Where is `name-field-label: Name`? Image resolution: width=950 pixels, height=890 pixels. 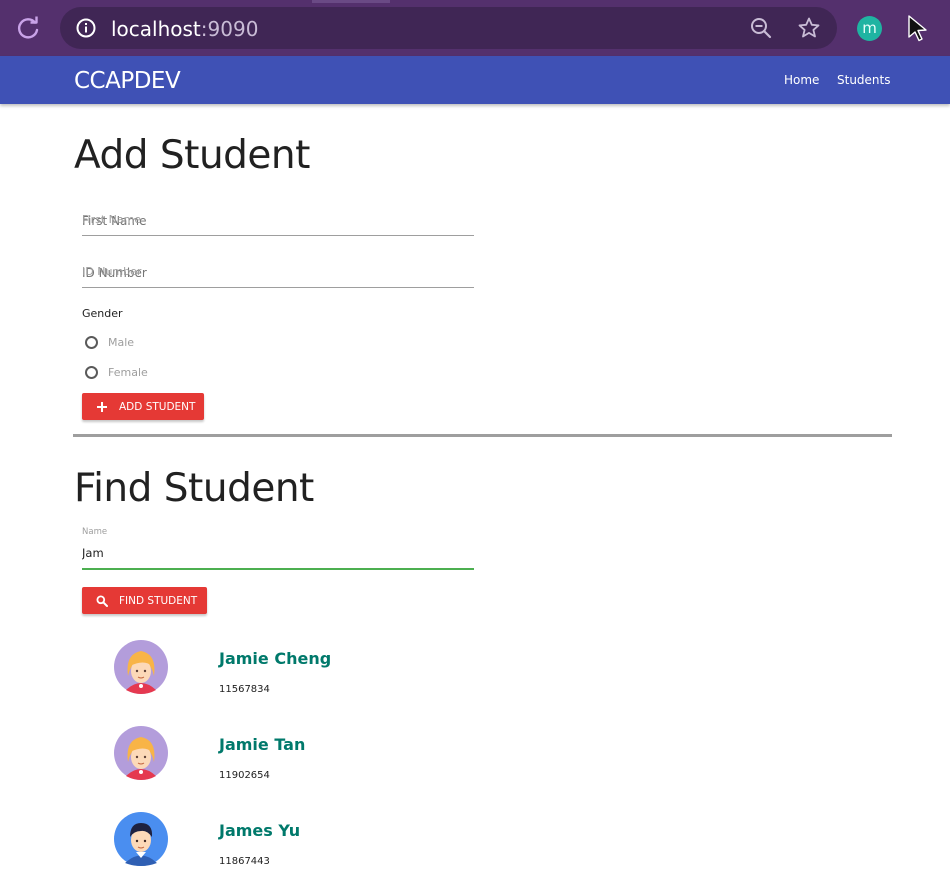
name-field-label: Name is located at coordinates (95, 532).